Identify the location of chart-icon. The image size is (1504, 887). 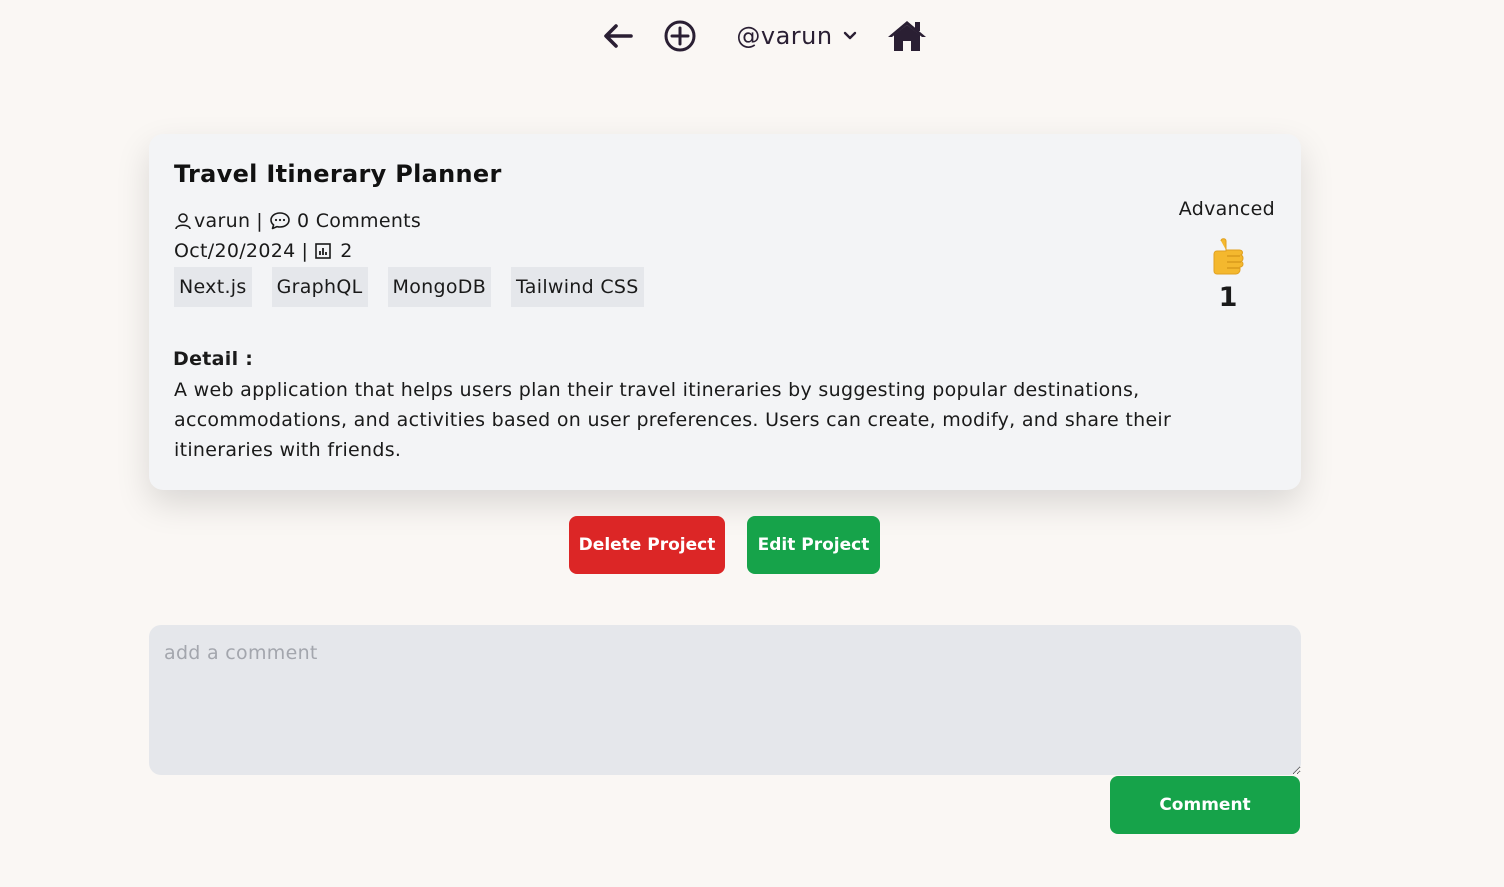
(323, 251).